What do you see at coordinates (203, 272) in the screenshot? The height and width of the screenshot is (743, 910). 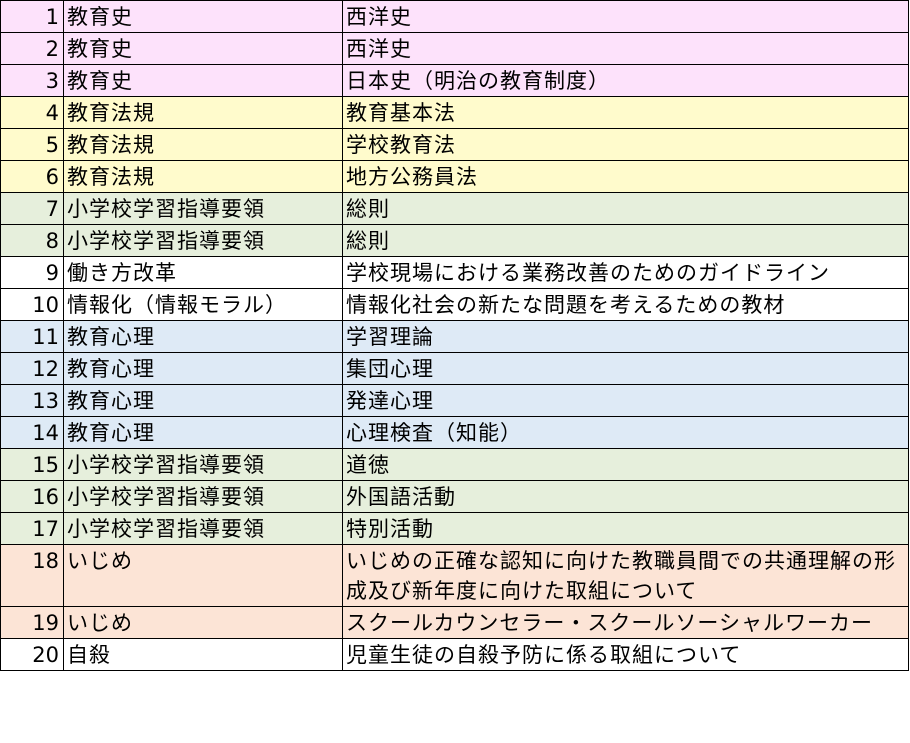 I see `category-cell: 働き方改革` at bounding box center [203, 272].